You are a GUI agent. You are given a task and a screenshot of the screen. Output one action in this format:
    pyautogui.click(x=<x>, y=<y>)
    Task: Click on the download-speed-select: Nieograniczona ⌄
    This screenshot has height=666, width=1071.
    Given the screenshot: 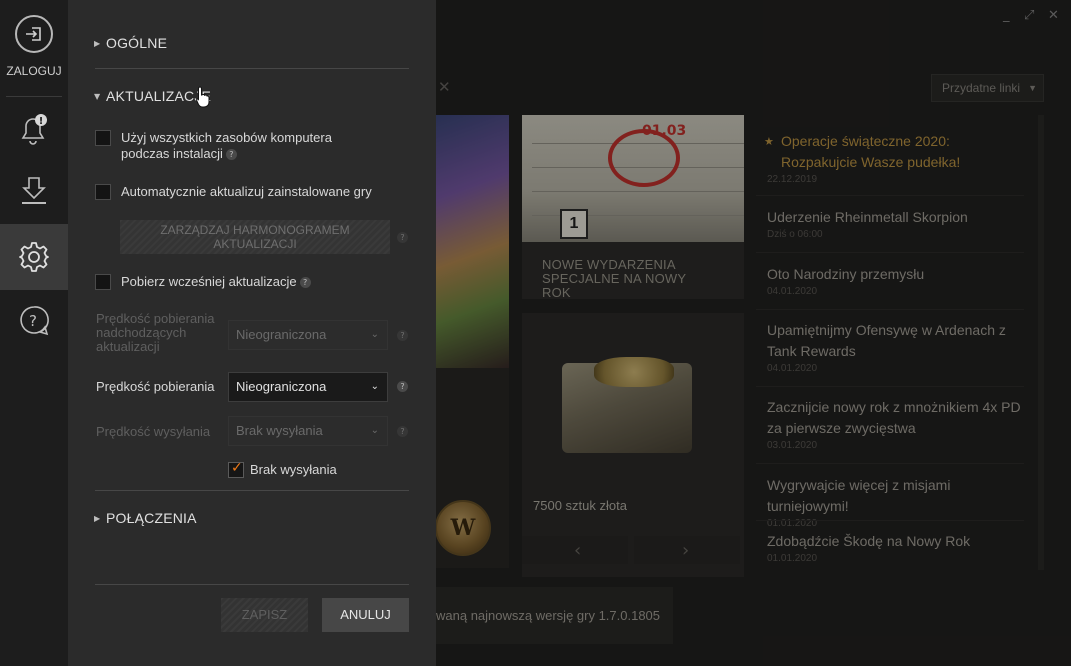 What is the action you would take?
    pyautogui.click(x=308, y=387)
    